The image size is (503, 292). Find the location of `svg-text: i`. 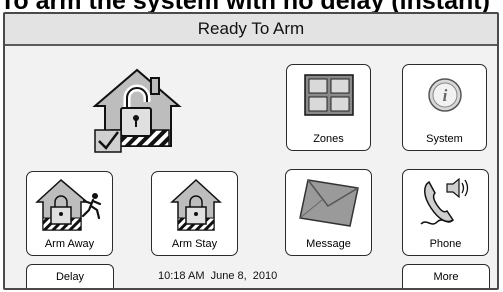

svg-text: i is located at coordinates (445, 95).